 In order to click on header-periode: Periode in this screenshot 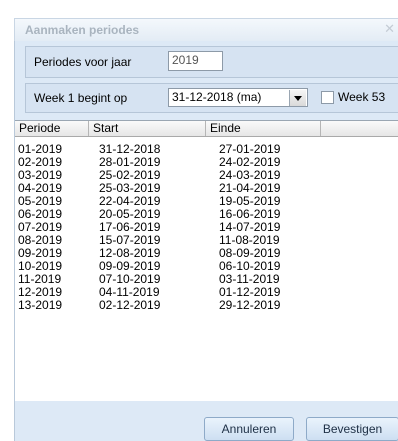, I will do `click(52, 128)`.